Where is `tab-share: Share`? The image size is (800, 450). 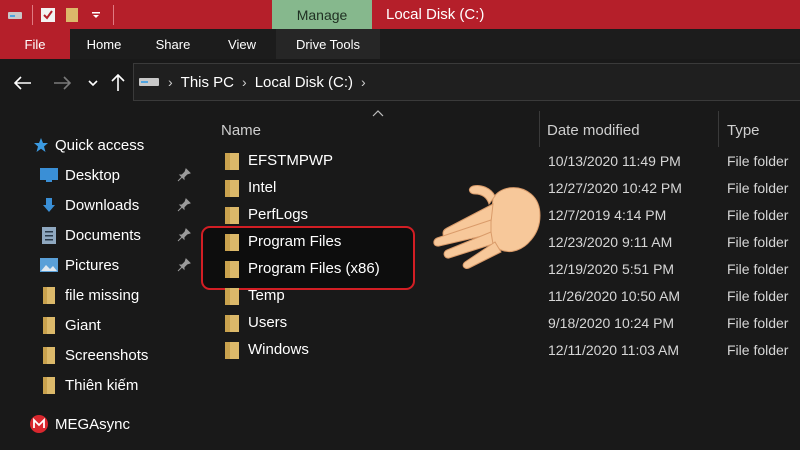
tab-share: Share is located at coordinates (173, 44).